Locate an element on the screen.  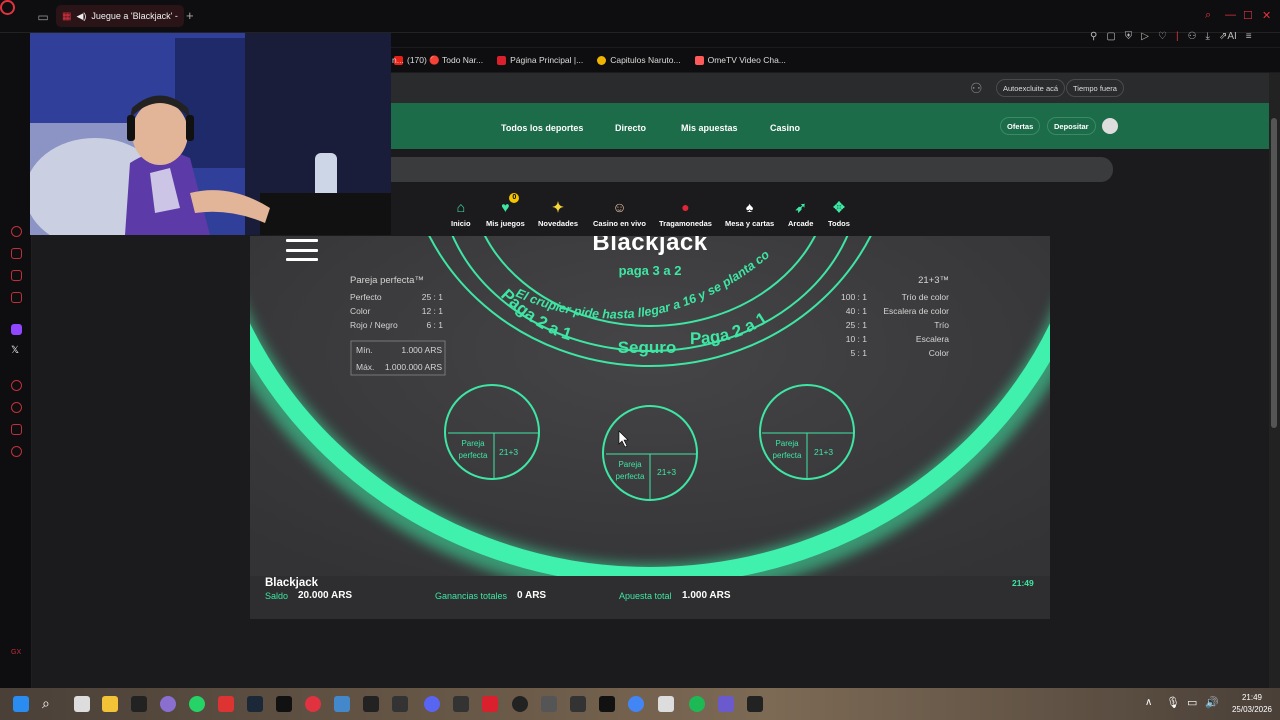
volume-icon: 🔊 is located at coordinates (1212, 702).